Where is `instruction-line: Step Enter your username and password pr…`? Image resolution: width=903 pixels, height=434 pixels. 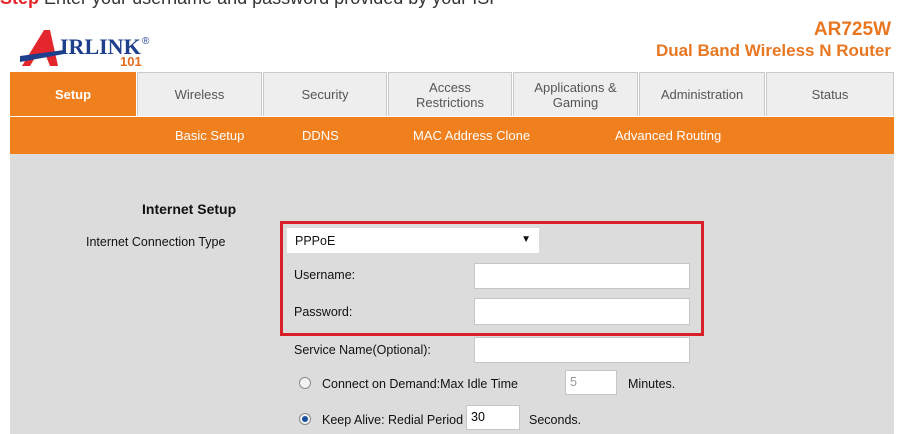
instruction-line: Step Enter your username and password pr… is located at coordinates (350, 4).